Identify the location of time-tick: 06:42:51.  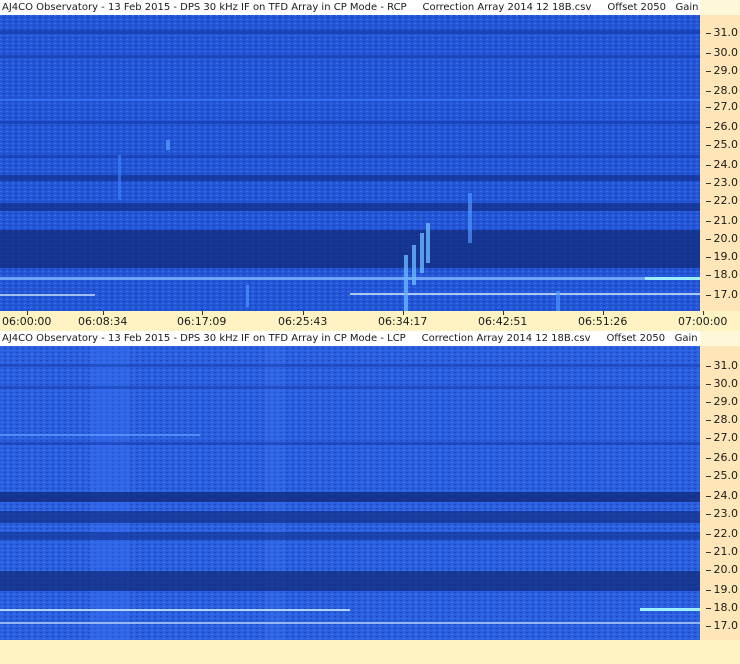
(503, 319).